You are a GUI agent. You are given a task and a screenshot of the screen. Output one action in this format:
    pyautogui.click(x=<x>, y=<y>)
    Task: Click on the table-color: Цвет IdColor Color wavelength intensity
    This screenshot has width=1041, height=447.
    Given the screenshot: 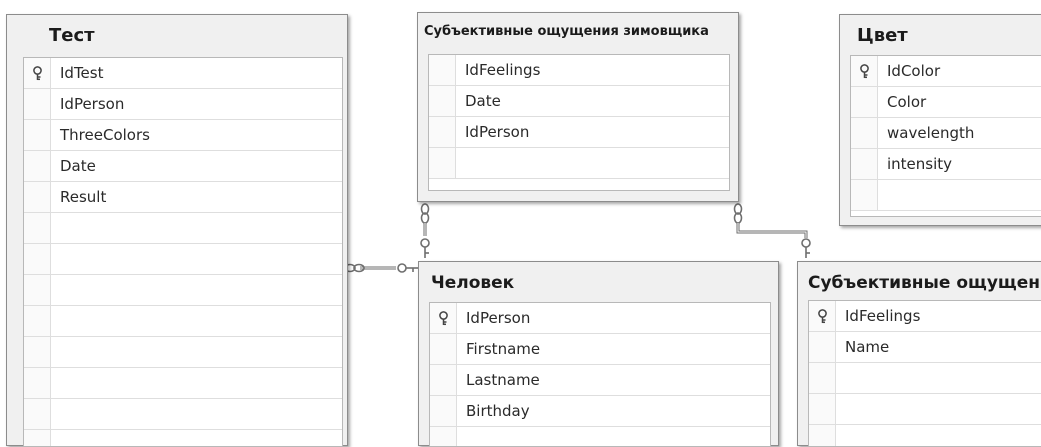 What is the action you would take?
    pyautogui.click(x=940, y=120)
    